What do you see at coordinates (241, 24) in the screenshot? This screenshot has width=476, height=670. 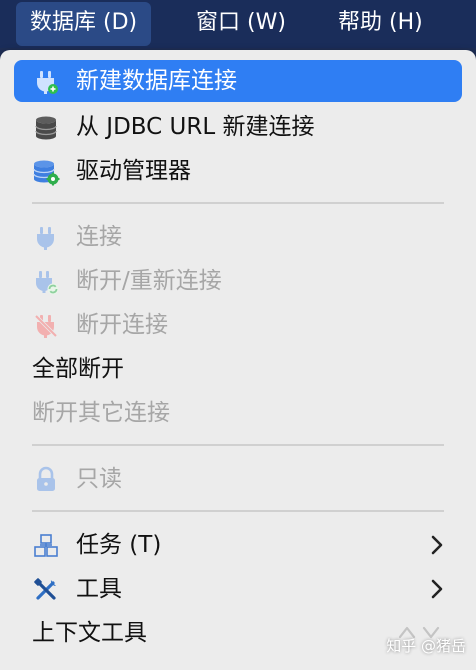 I see `menu-window: 窗口 (W)` at bounding box center [241, 24].